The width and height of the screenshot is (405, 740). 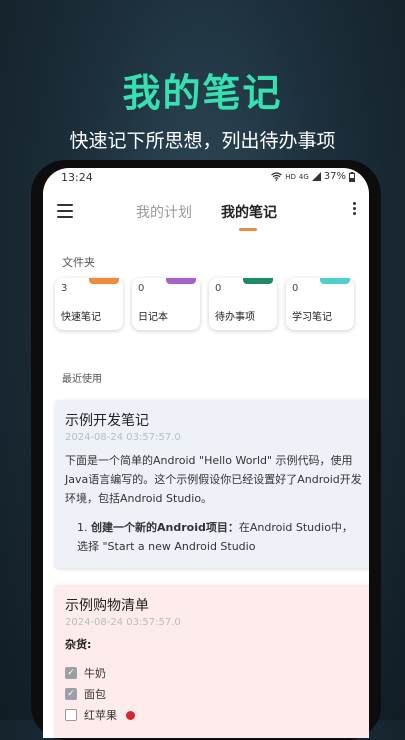 I want to click on folders-label: 文件夹, so click(x=78, y=262).